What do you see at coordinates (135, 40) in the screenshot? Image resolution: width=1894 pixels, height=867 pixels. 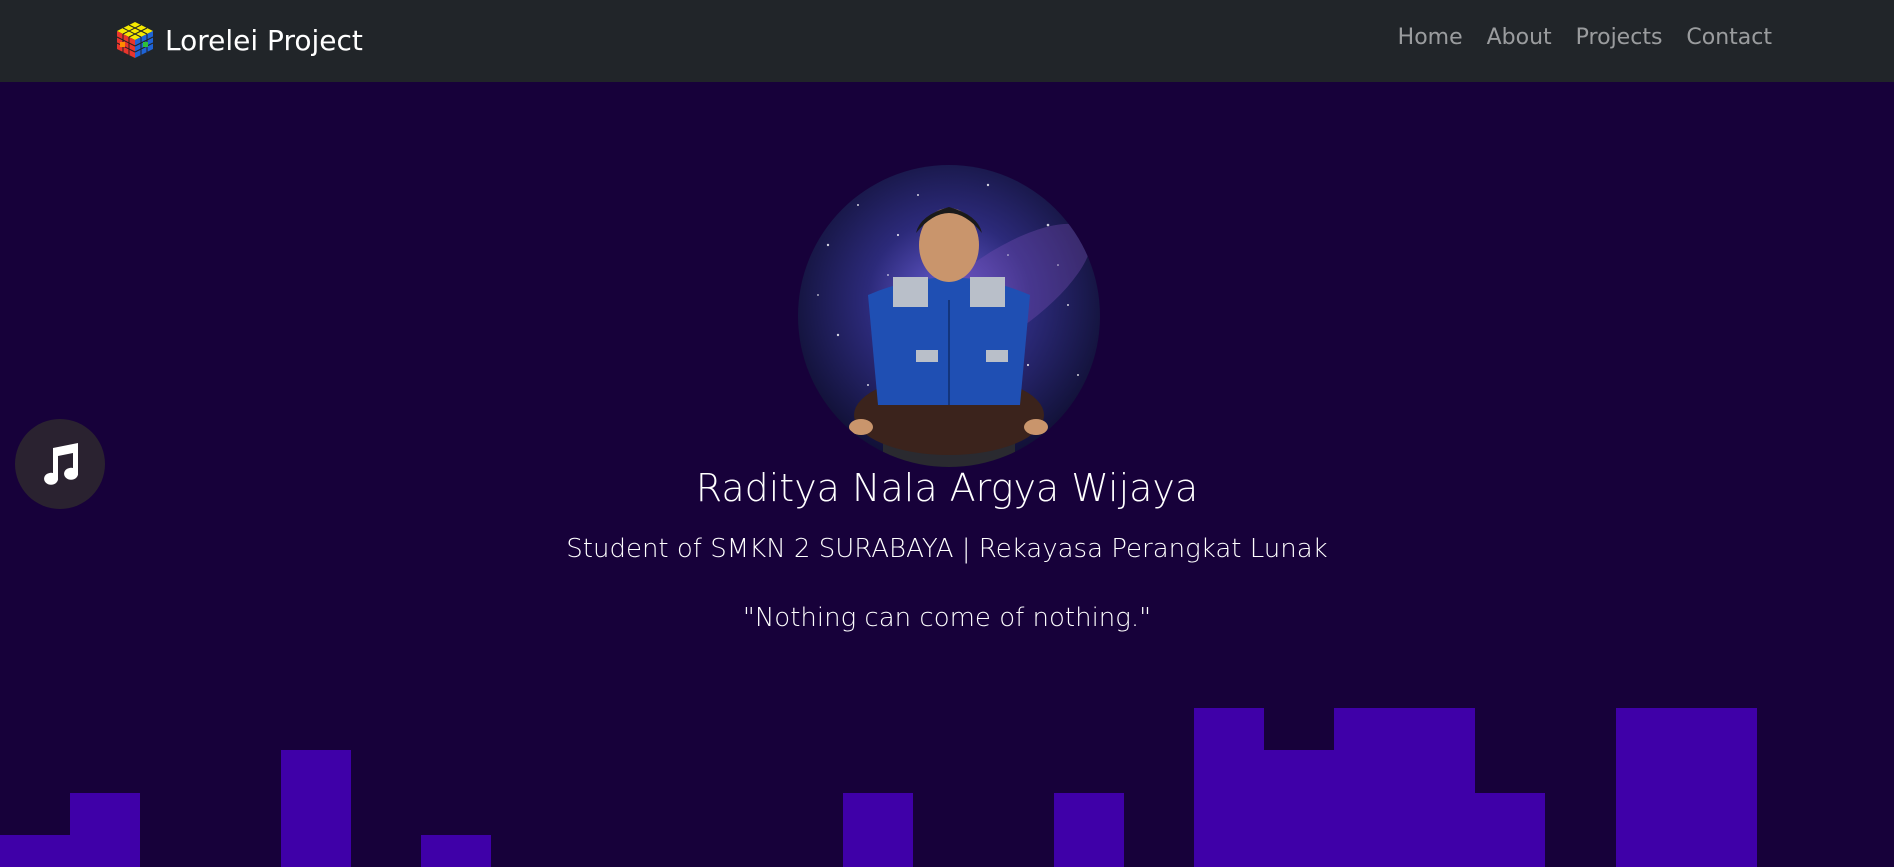 I see `rubiks-cube-icon` at bounding box center [135, 40].